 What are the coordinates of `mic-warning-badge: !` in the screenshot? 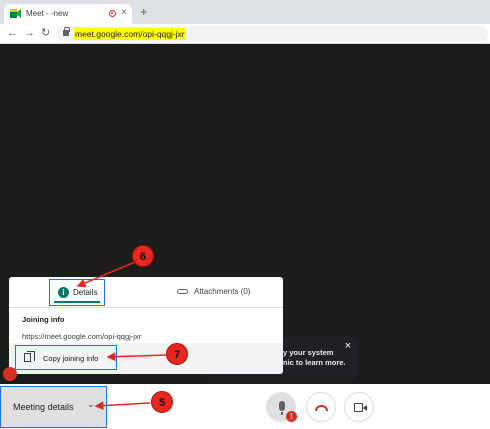 It's located at (291, 416).